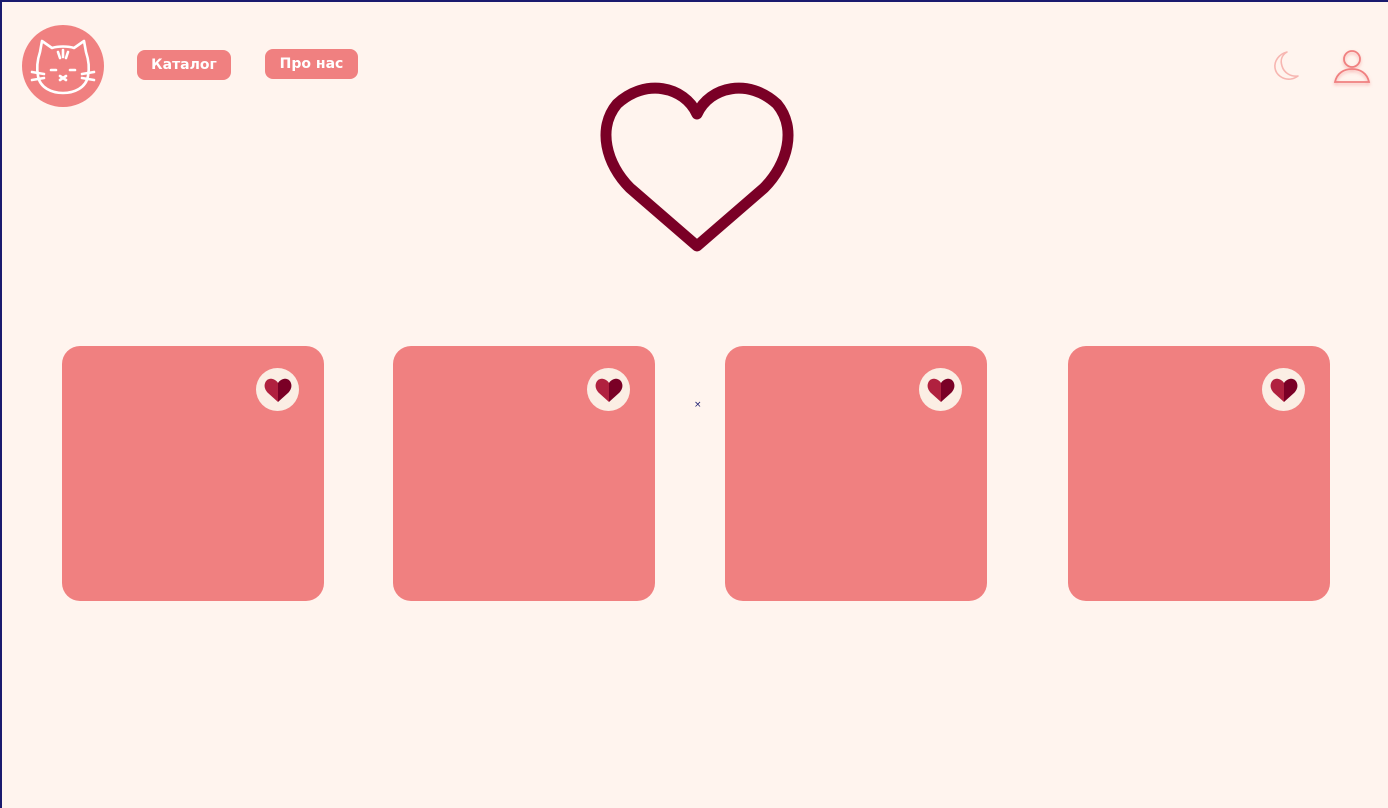  What do you see at coordinates (698, 405) in the screenshot?
I see `mouse-cursor: ×` at bounding box center [698, 405].